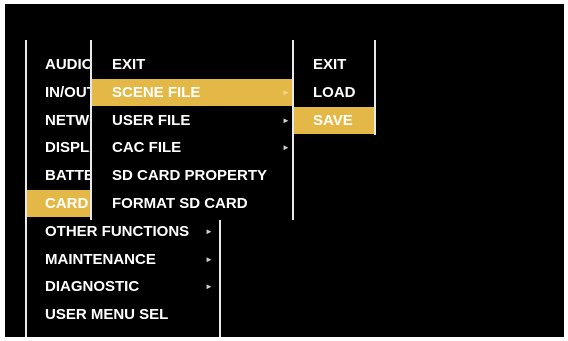 Image resolution: width=568 pixels, height=341 pixels. Describe the element at coordinates (69, 64) in the screenshot. I see `menu-item-label: AUDIO` at that location.